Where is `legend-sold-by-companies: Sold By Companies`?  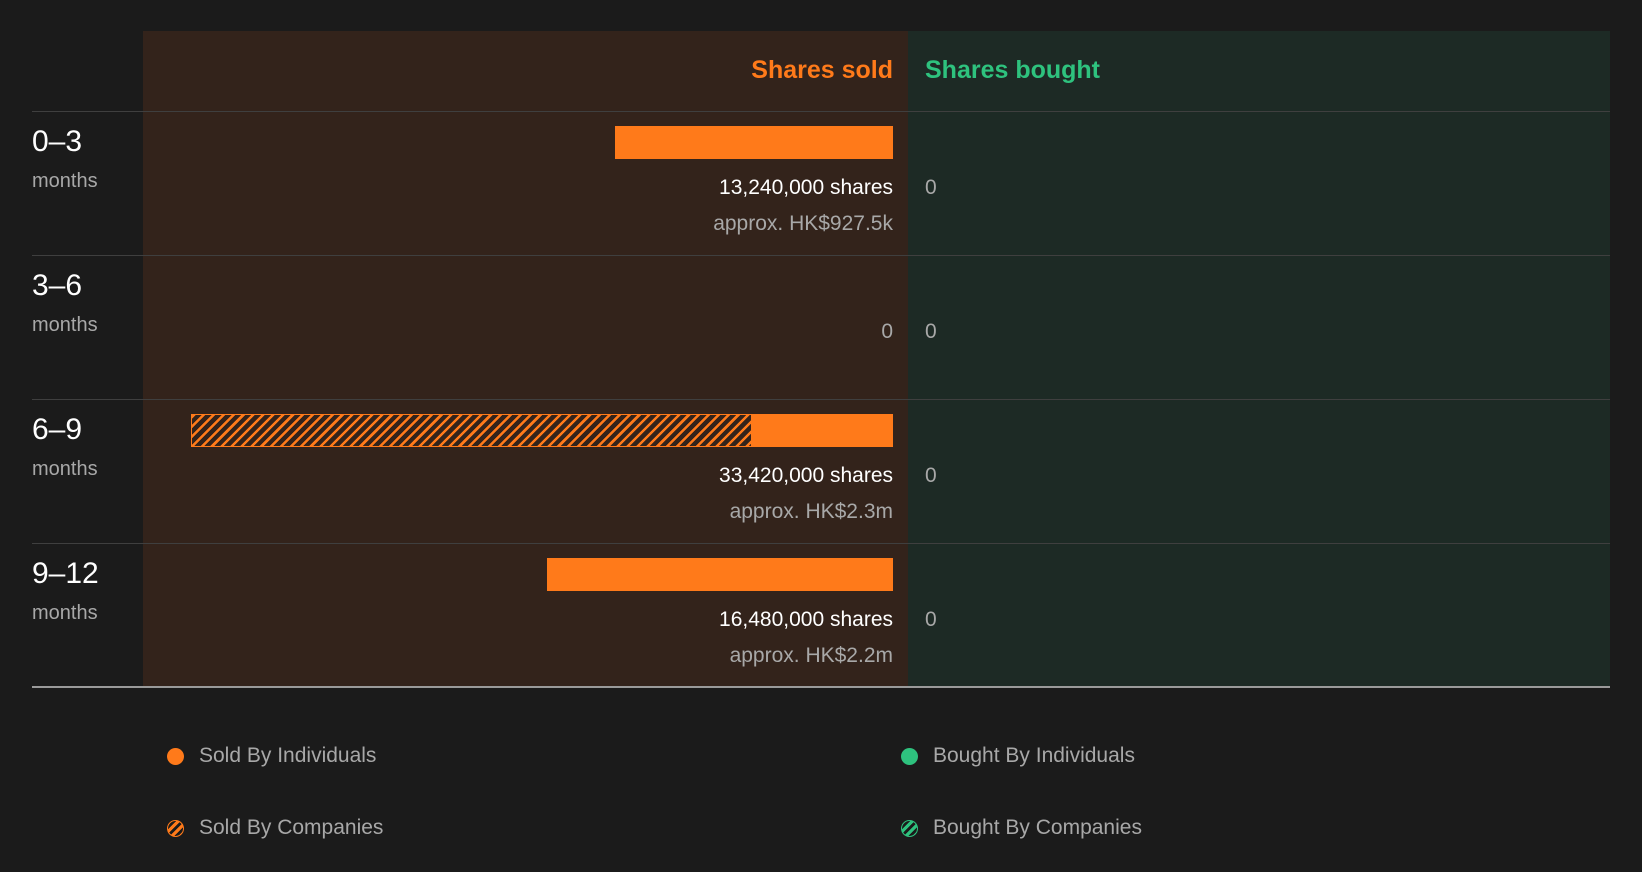
legend-sold-by-companies: Sold By Companies is located at coordinates (275, 828).